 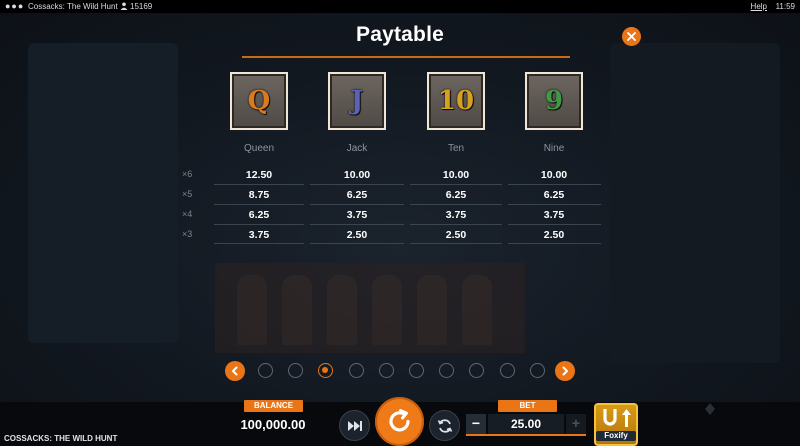 What do you see at coordinates (400, 34) in the screenshot?
I see `paytable-title: Paytable` at bounding box center [400, 34].